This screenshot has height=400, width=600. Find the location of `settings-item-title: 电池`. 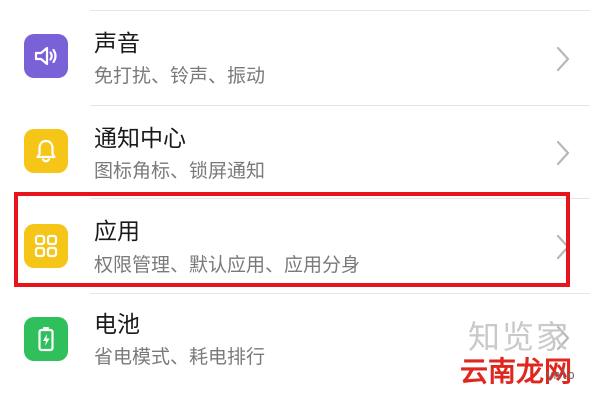

settings-item-title: 电池 is located at coordinates (117, 325).